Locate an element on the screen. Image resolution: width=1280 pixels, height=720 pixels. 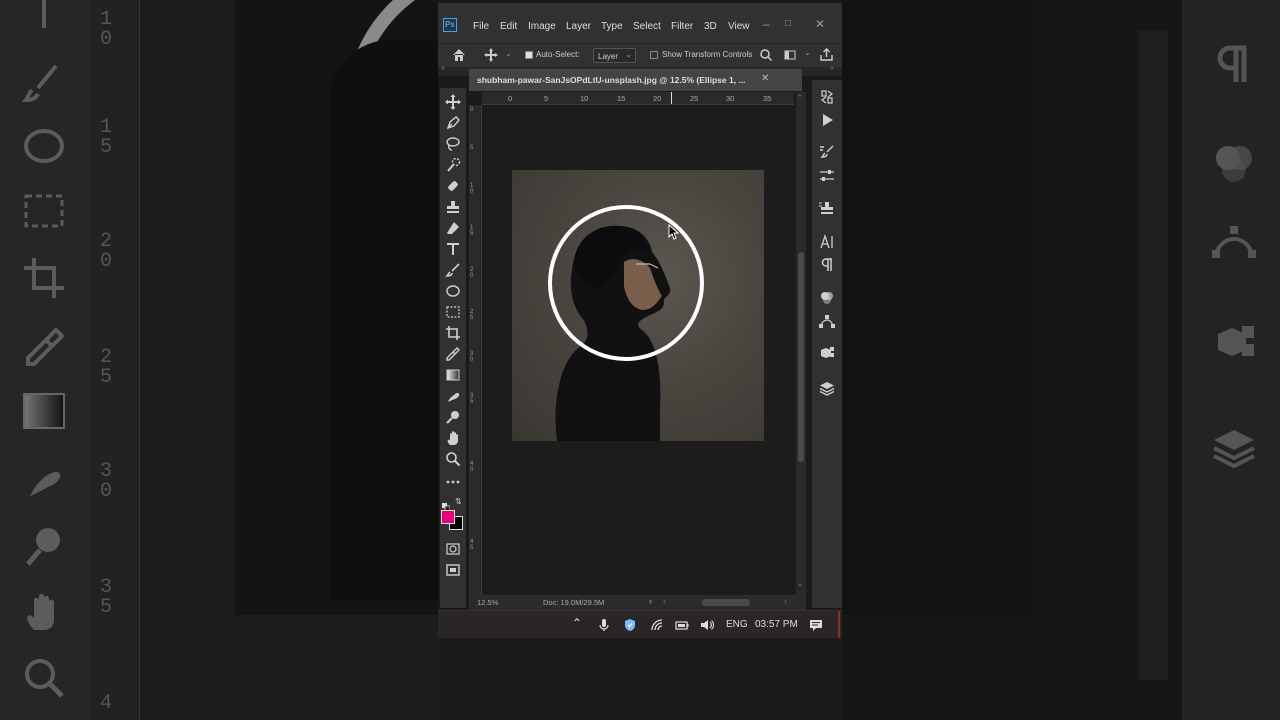
menu-image: Image is located at coordinates (542, 26).